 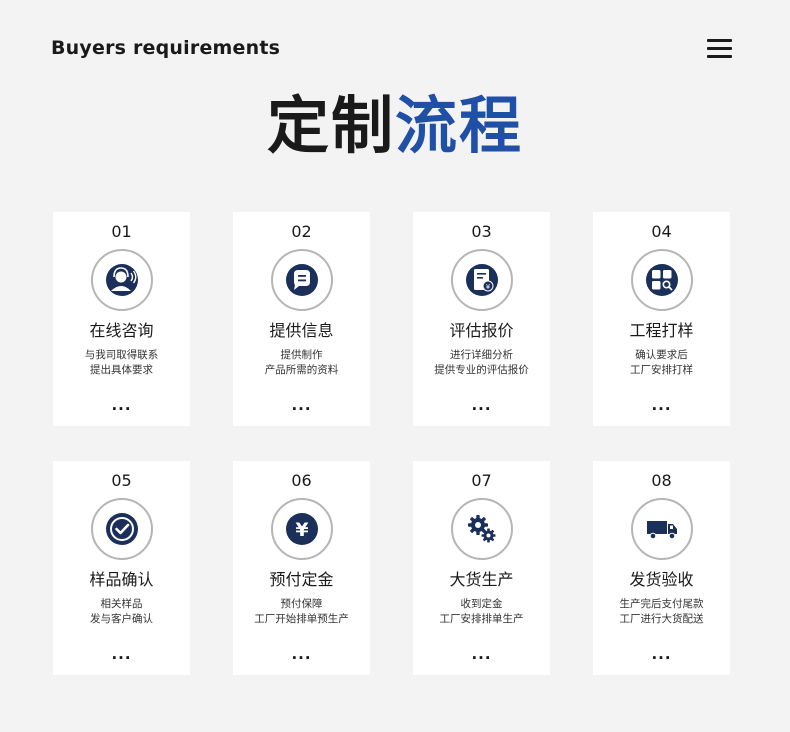 What do you see at coordinates (122, 529) in the screenshot?
I see `check-circle-icon` at bounding box center [122, 529].